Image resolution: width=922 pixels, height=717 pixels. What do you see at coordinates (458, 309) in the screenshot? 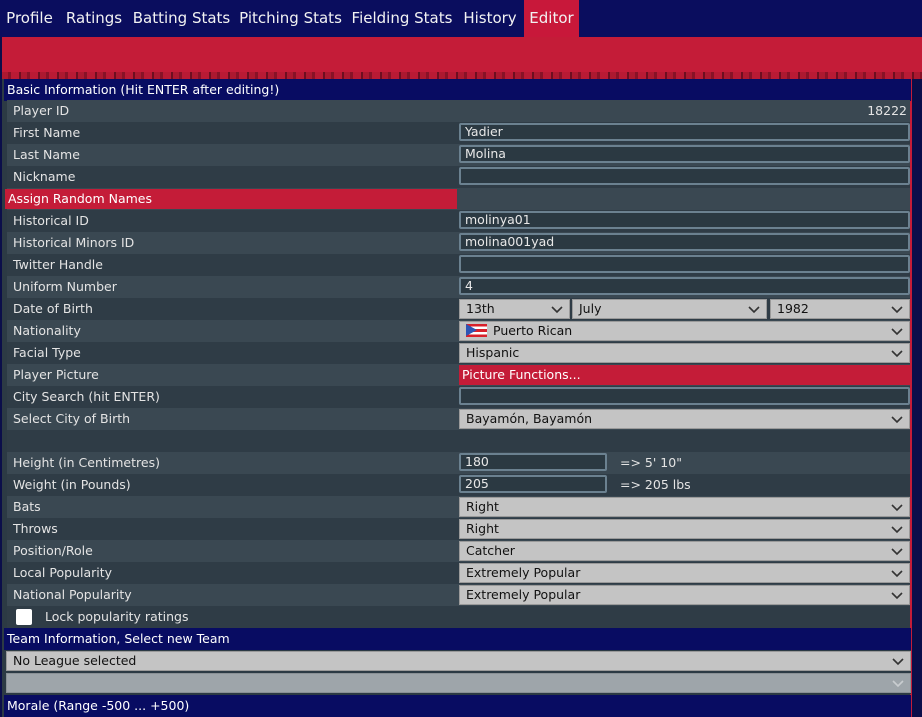
I see `dob-row: Date of Birth 13th July 1982` at bounding box center [458, 309].